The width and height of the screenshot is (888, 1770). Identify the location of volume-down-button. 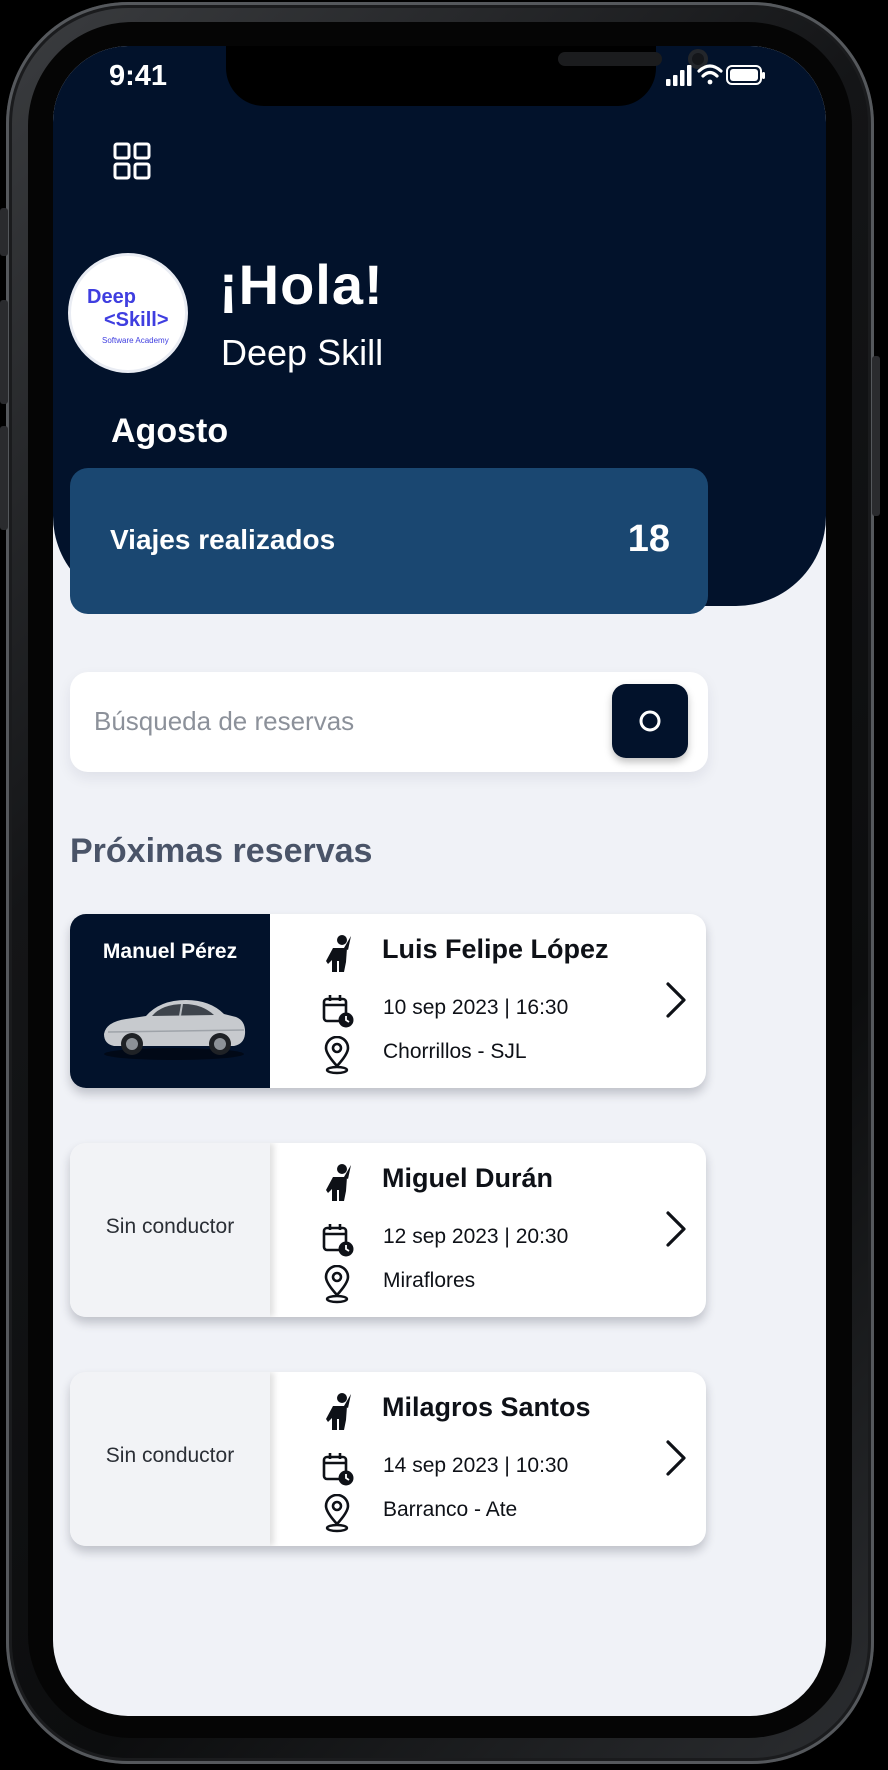
(4, 478).